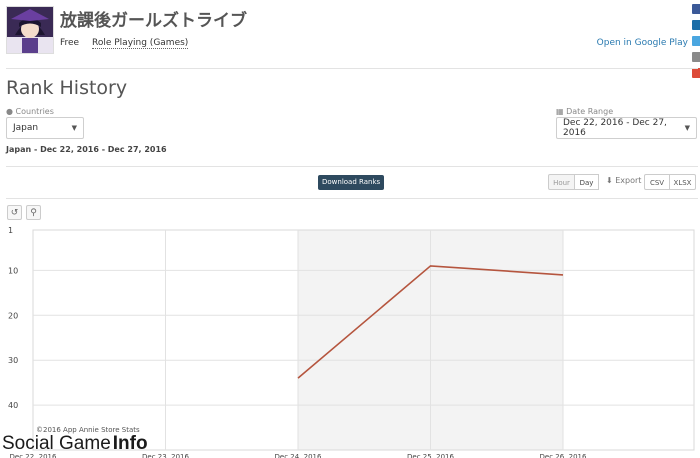 The height and width of the screenshot is (458, 700). I want to click on chart-y-tick-label: 10, so click(13, 270).